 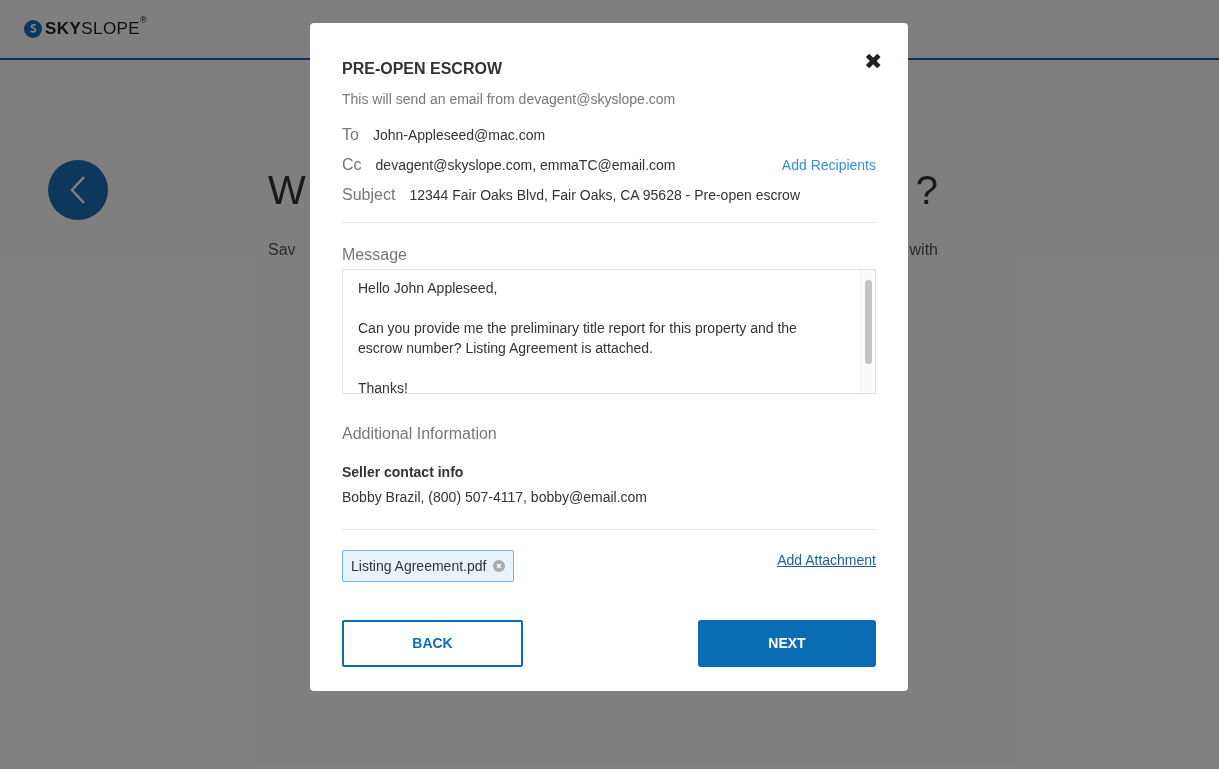 What do you see at coordinates (459, 135) in the screenshot?
I see `field-value: John-Appleseed@mac.com` at bounding box center [459, 135].